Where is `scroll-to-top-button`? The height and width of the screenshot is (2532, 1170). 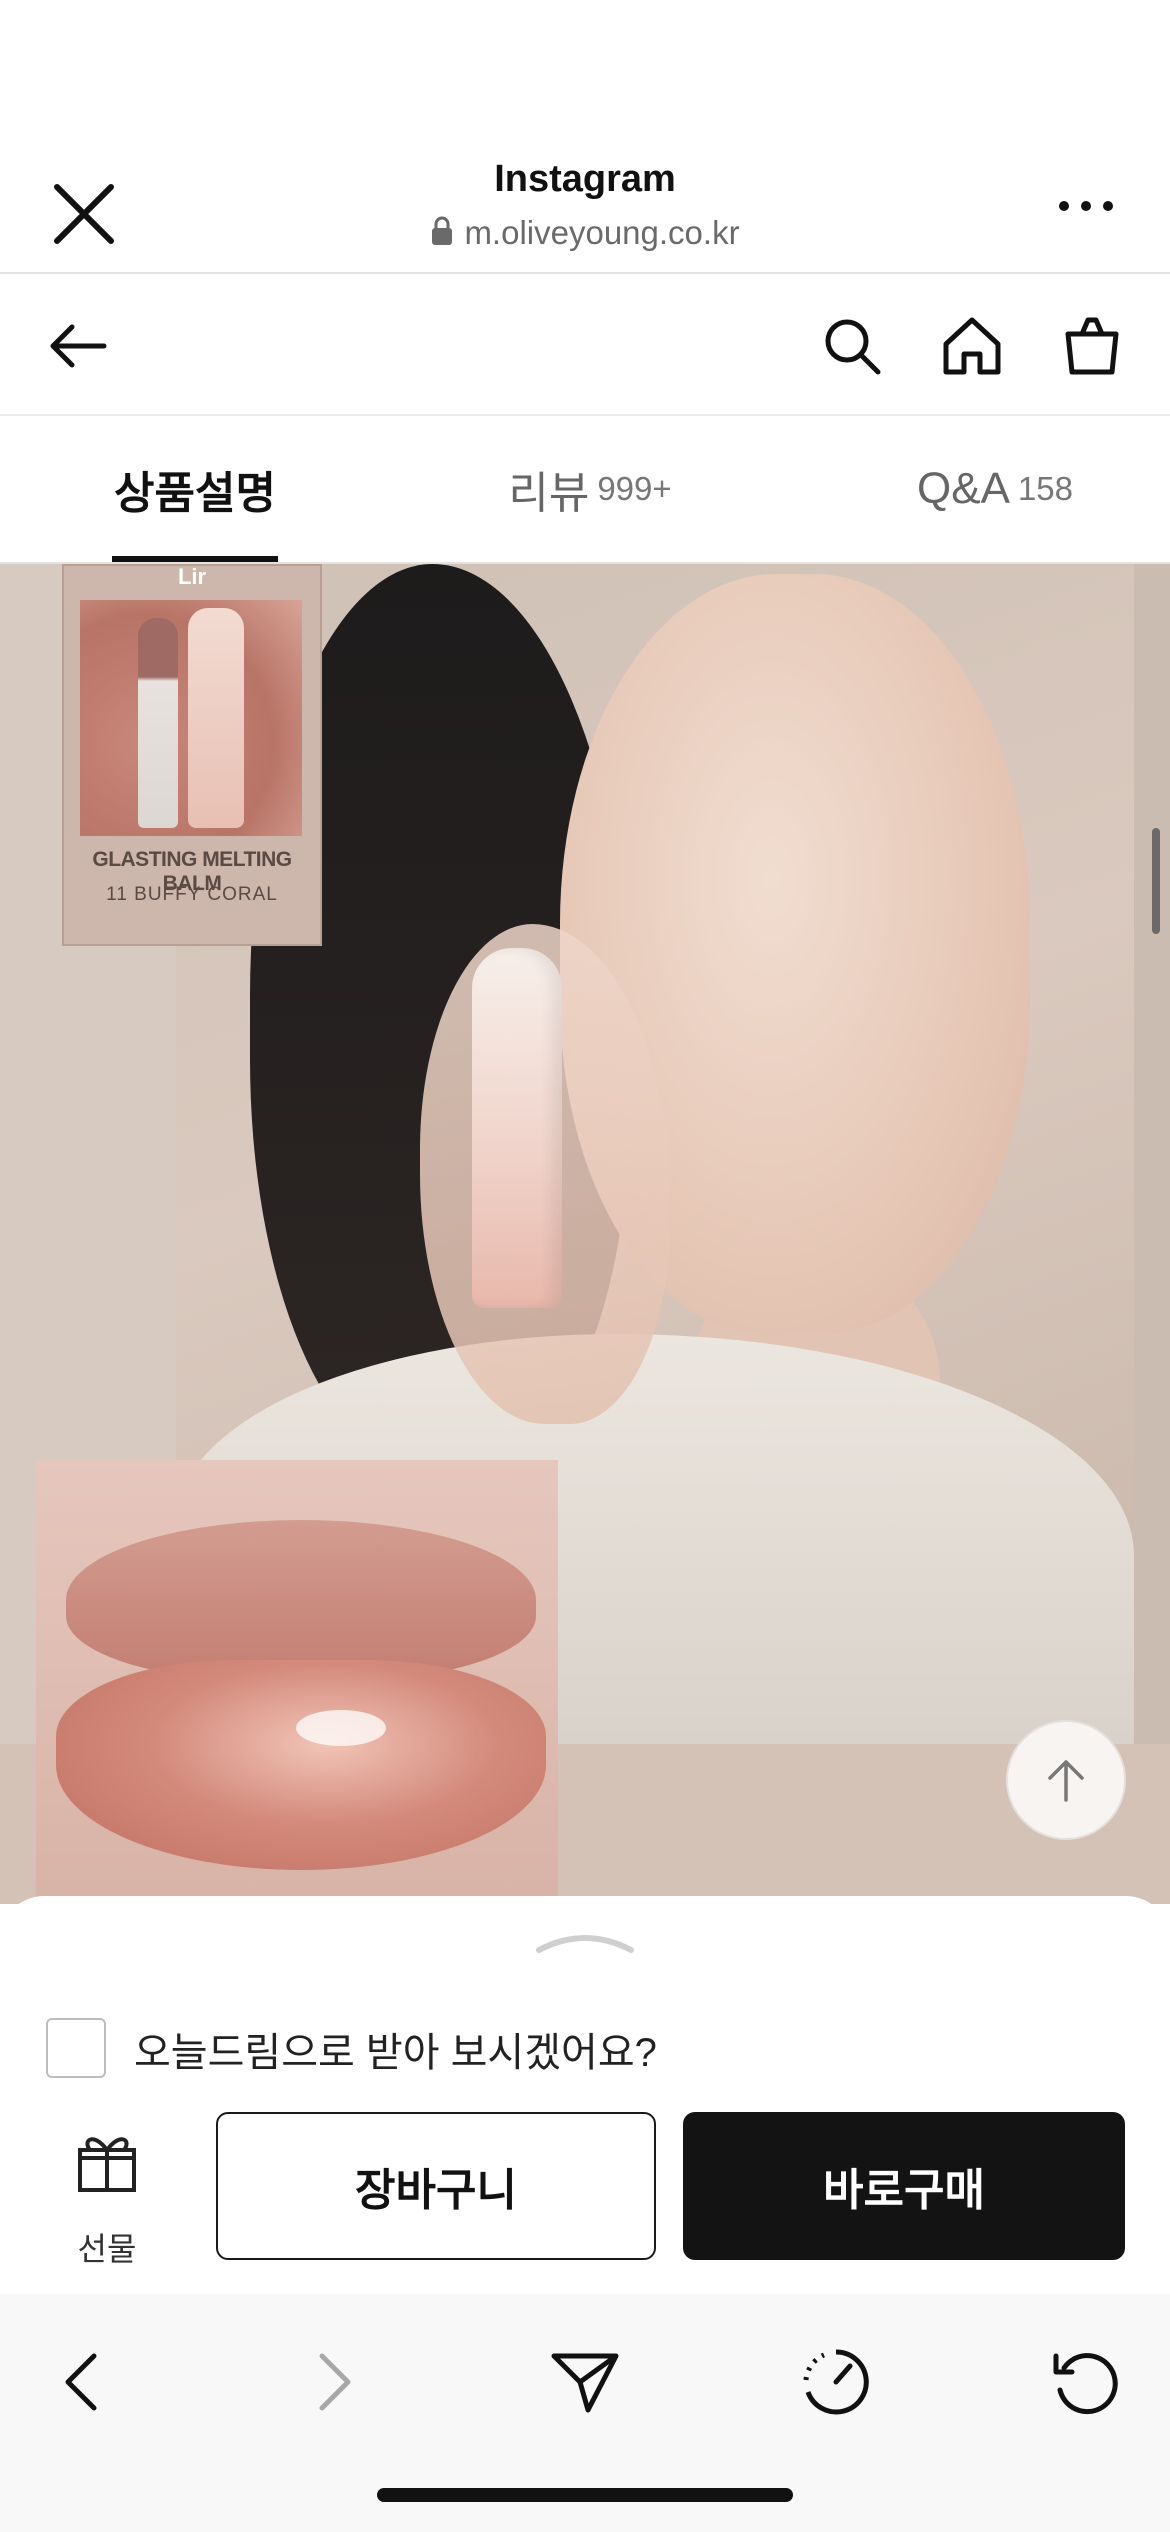 scroll-to-top-button is located at coordinates (1066, 1780).